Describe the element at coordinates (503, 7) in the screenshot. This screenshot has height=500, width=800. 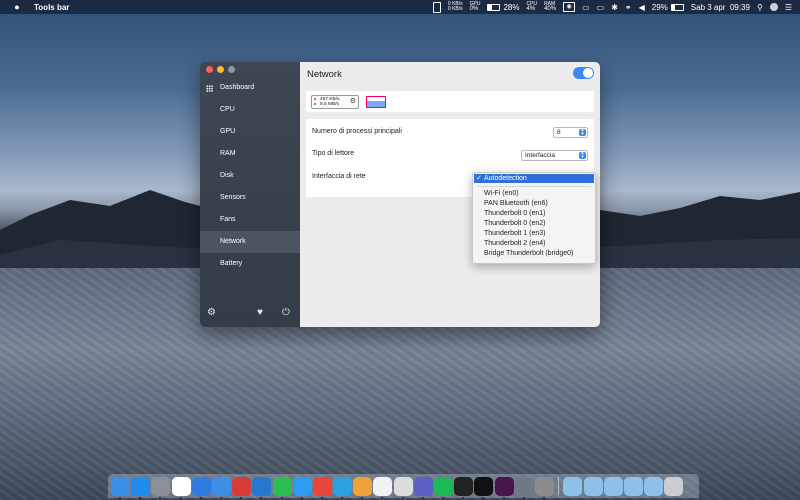
I see `battery-mini-widget: 28%` at that location.